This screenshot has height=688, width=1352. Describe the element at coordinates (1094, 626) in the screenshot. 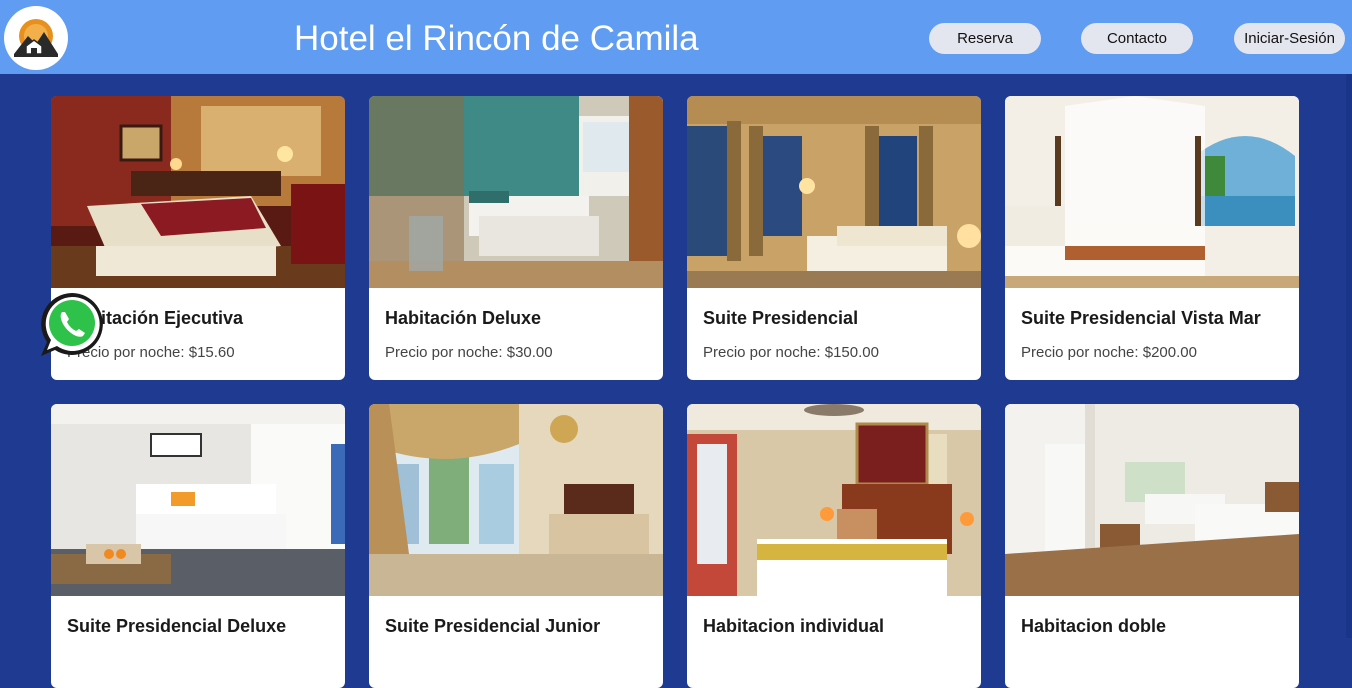

I see `room-name: Habitacion doble` at that location.